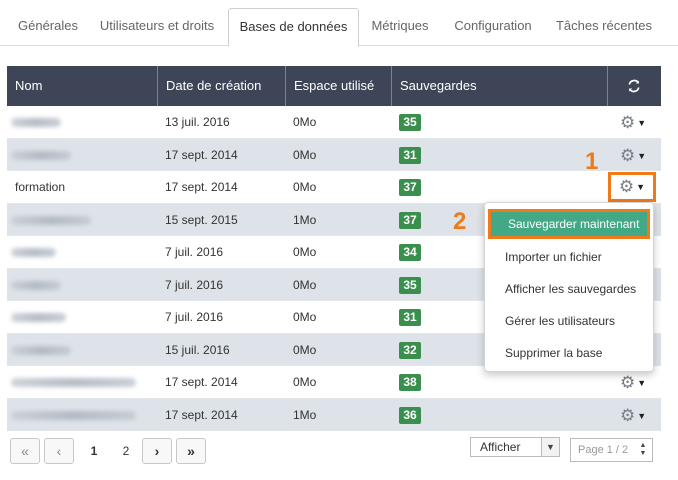 Image resolution: width=678 pixels, height=480 pixels. Describe the element at coordinates (157, 451) in the screenshot. I see `next-page-button: ›` at that location.